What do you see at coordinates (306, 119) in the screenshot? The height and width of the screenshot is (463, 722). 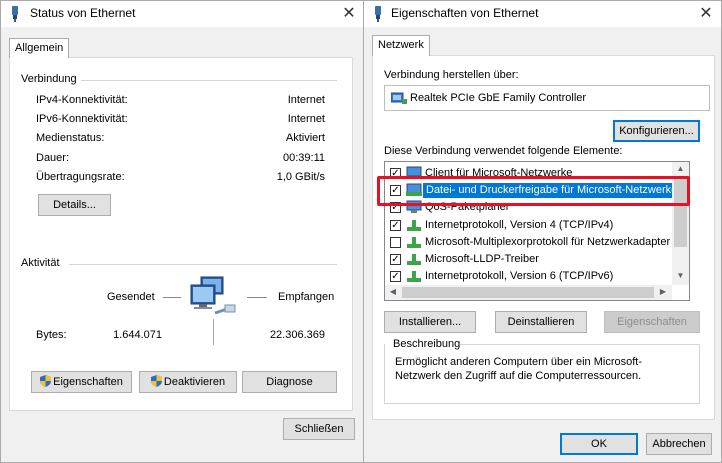 I see `ipv6-value: Internet` at bounding box center [306, 119].